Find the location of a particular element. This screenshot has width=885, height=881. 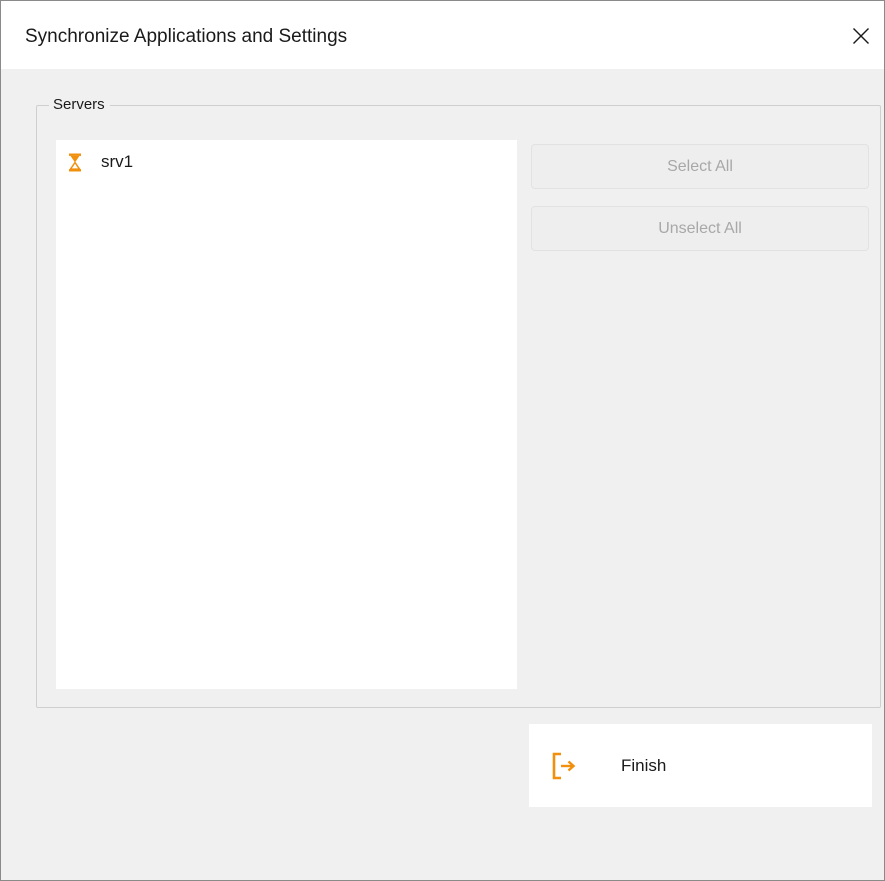

hourglass-icon is located at coordinates (75, 162).